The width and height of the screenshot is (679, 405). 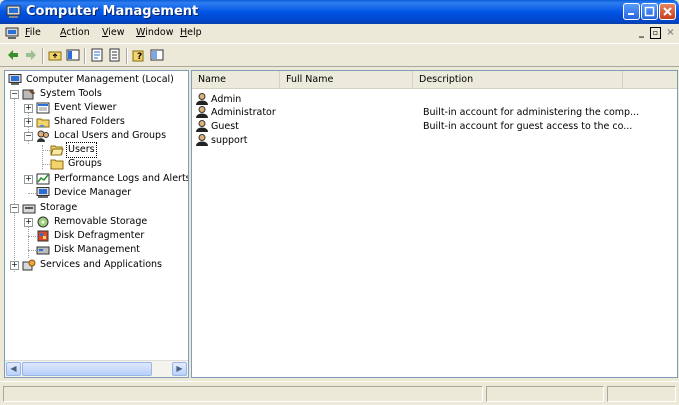 What do you see at coordinates (43, 108) in the screenshot?
I see `event-viewer-icon` at bounding box center [43, 108].